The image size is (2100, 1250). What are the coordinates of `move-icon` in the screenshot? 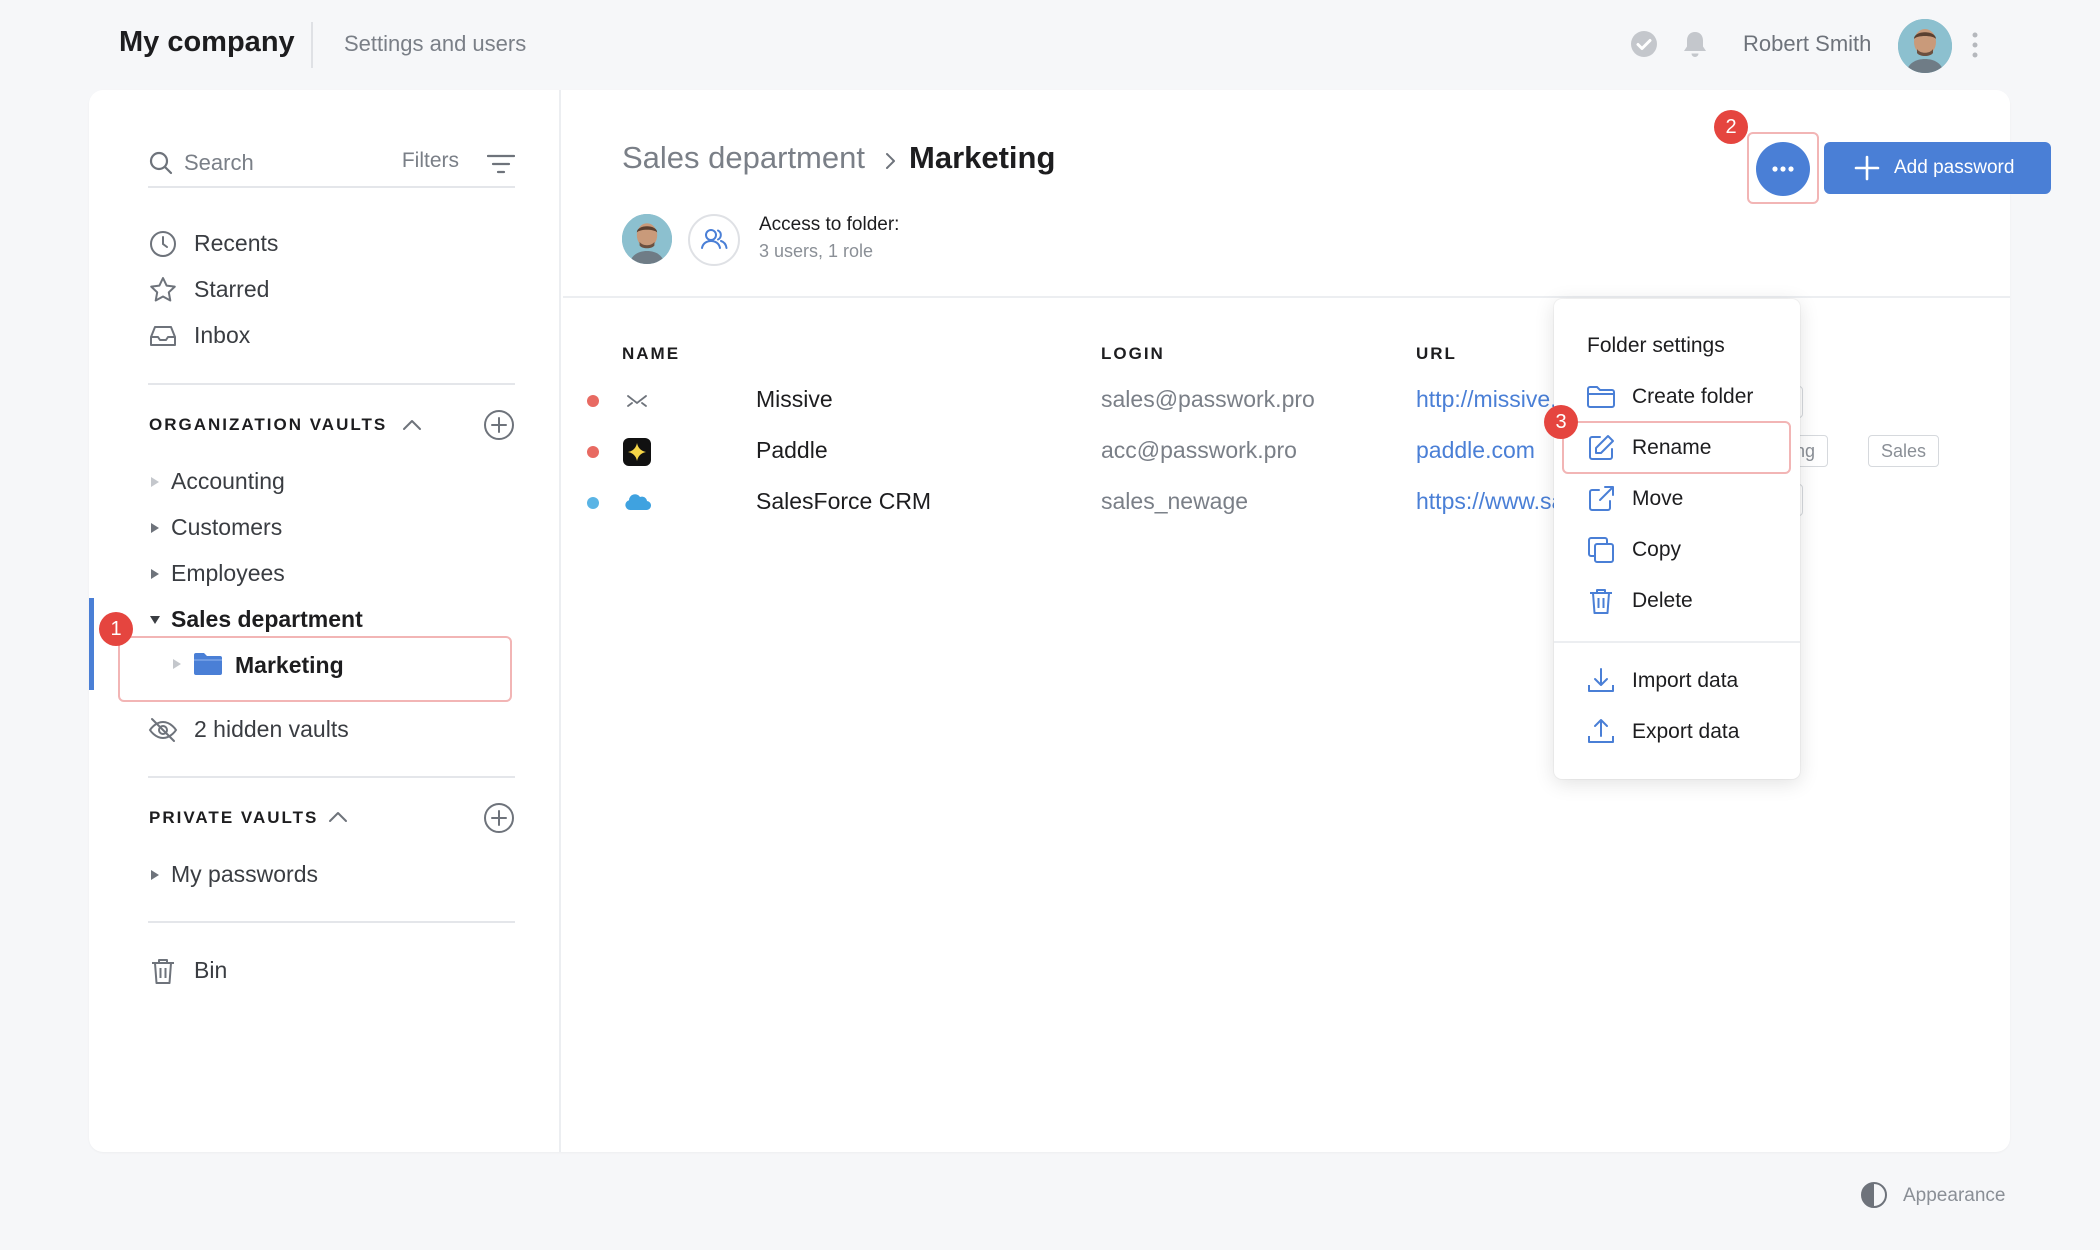 It's located at (1601, 499).